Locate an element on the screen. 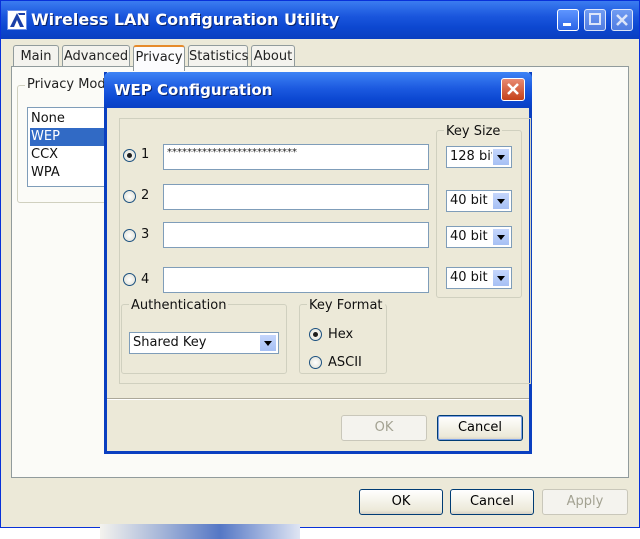  close-button-disabled is located at coordinates (622, 20).